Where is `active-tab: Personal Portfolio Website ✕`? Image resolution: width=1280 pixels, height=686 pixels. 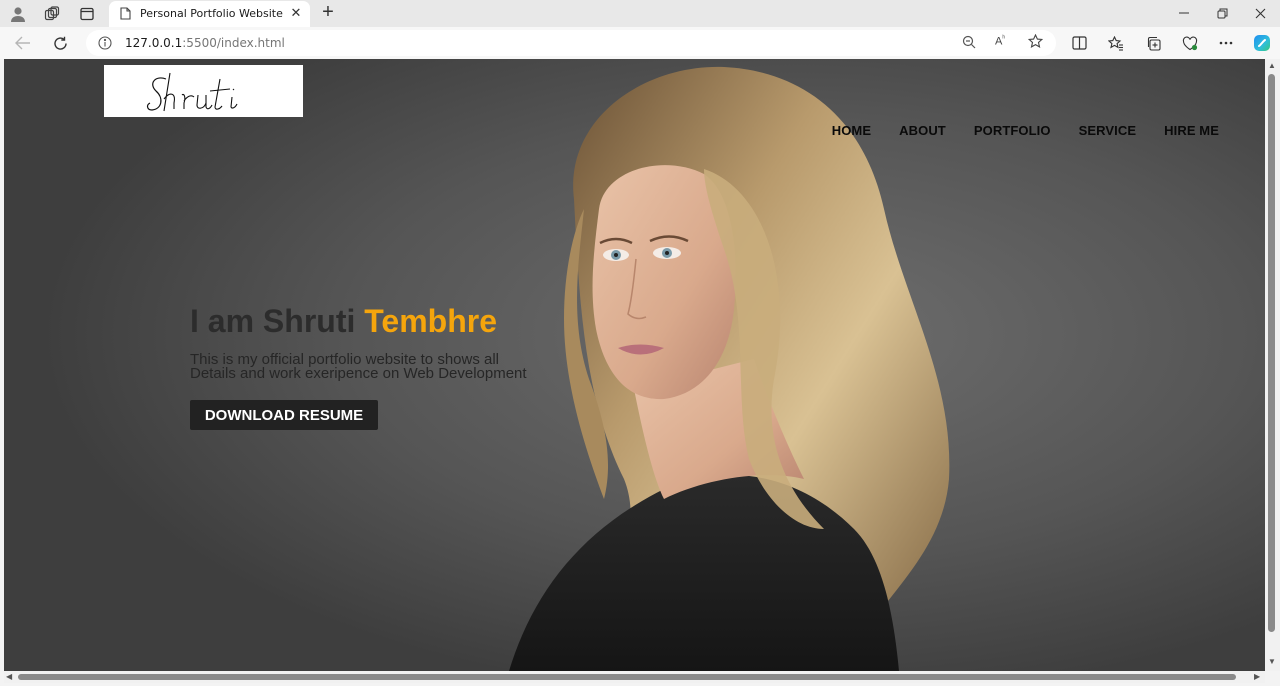 active-tab: Personal Portfolio Website ✕ is located at coordinates (209, 14).